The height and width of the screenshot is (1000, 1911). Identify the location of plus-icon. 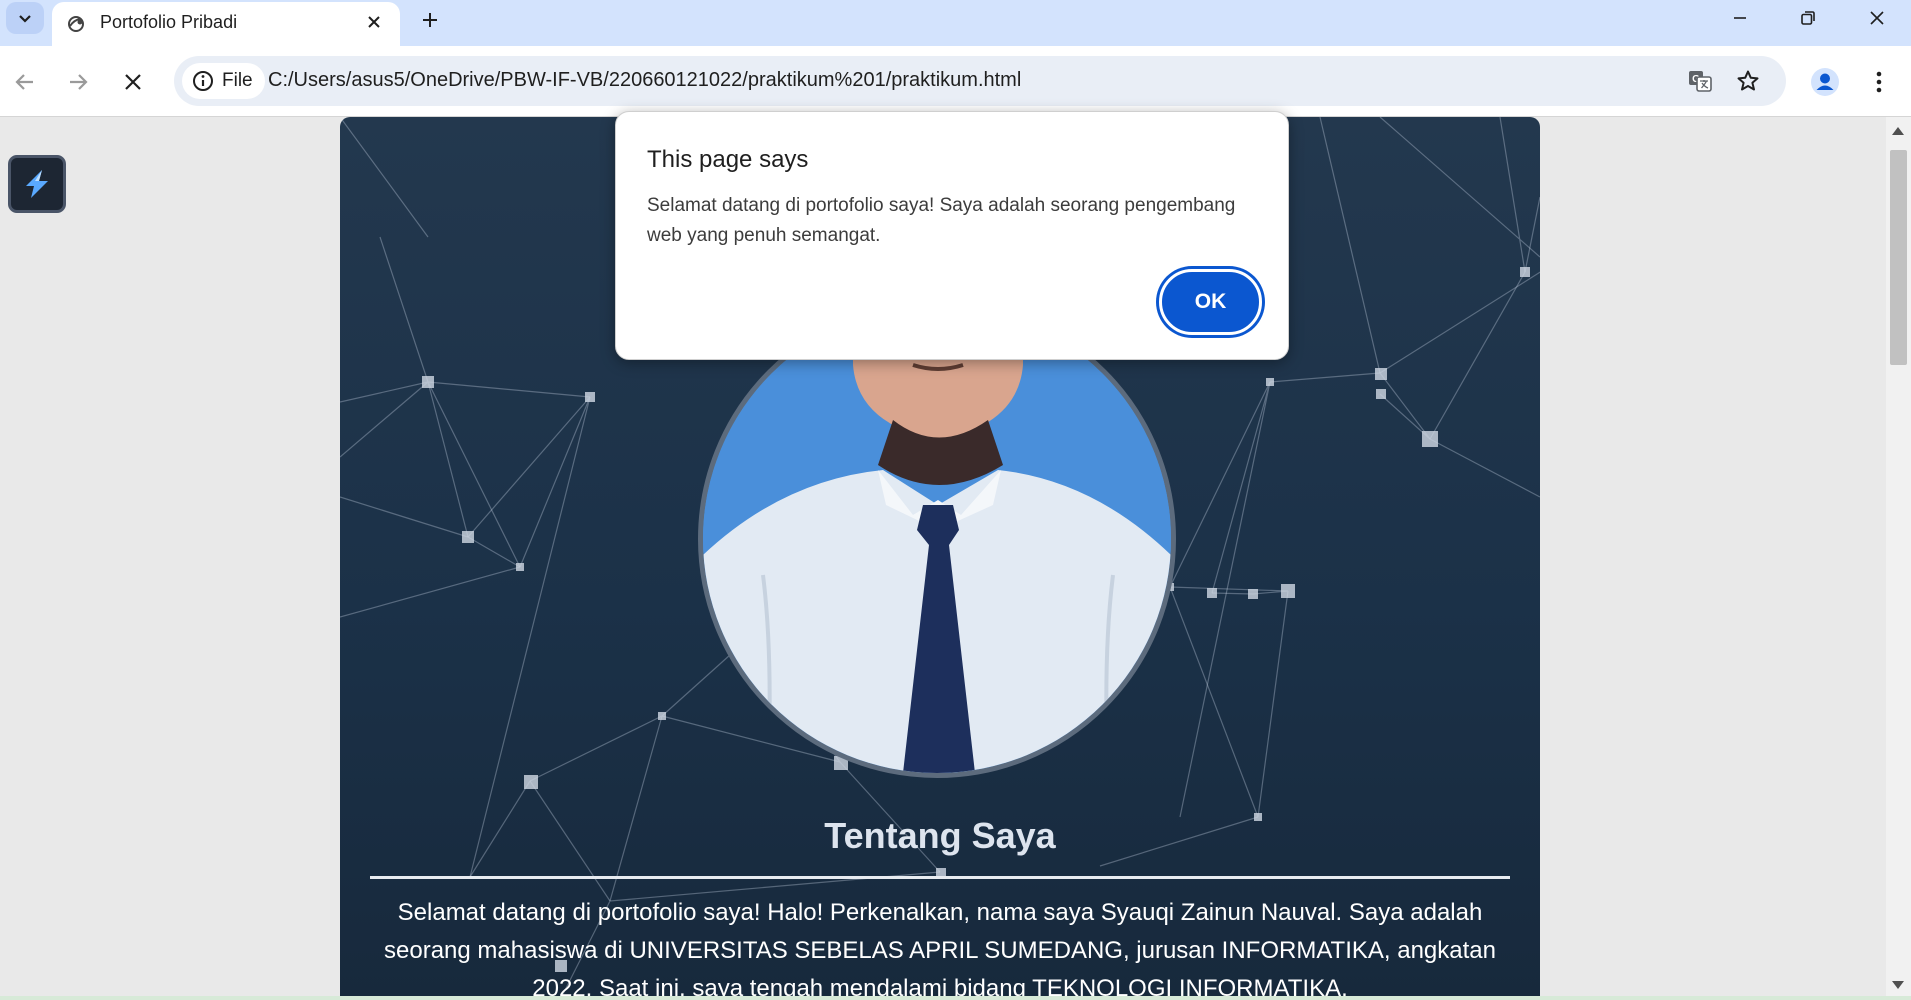
(430, 20).